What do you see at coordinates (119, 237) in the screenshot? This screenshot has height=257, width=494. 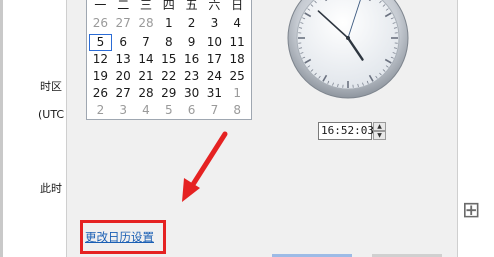 I see `change-calendar-settings-link: 更改日历设置` at bounding box center [119, 237].